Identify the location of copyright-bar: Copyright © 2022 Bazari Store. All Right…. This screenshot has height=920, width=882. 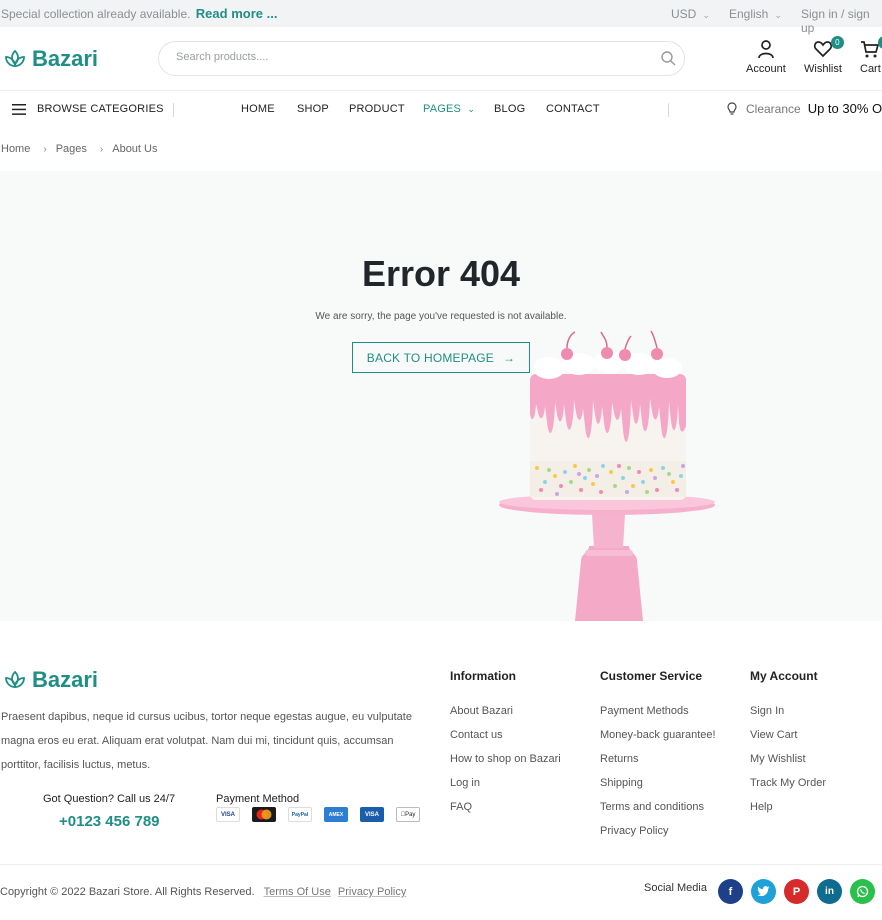
(203, 892).